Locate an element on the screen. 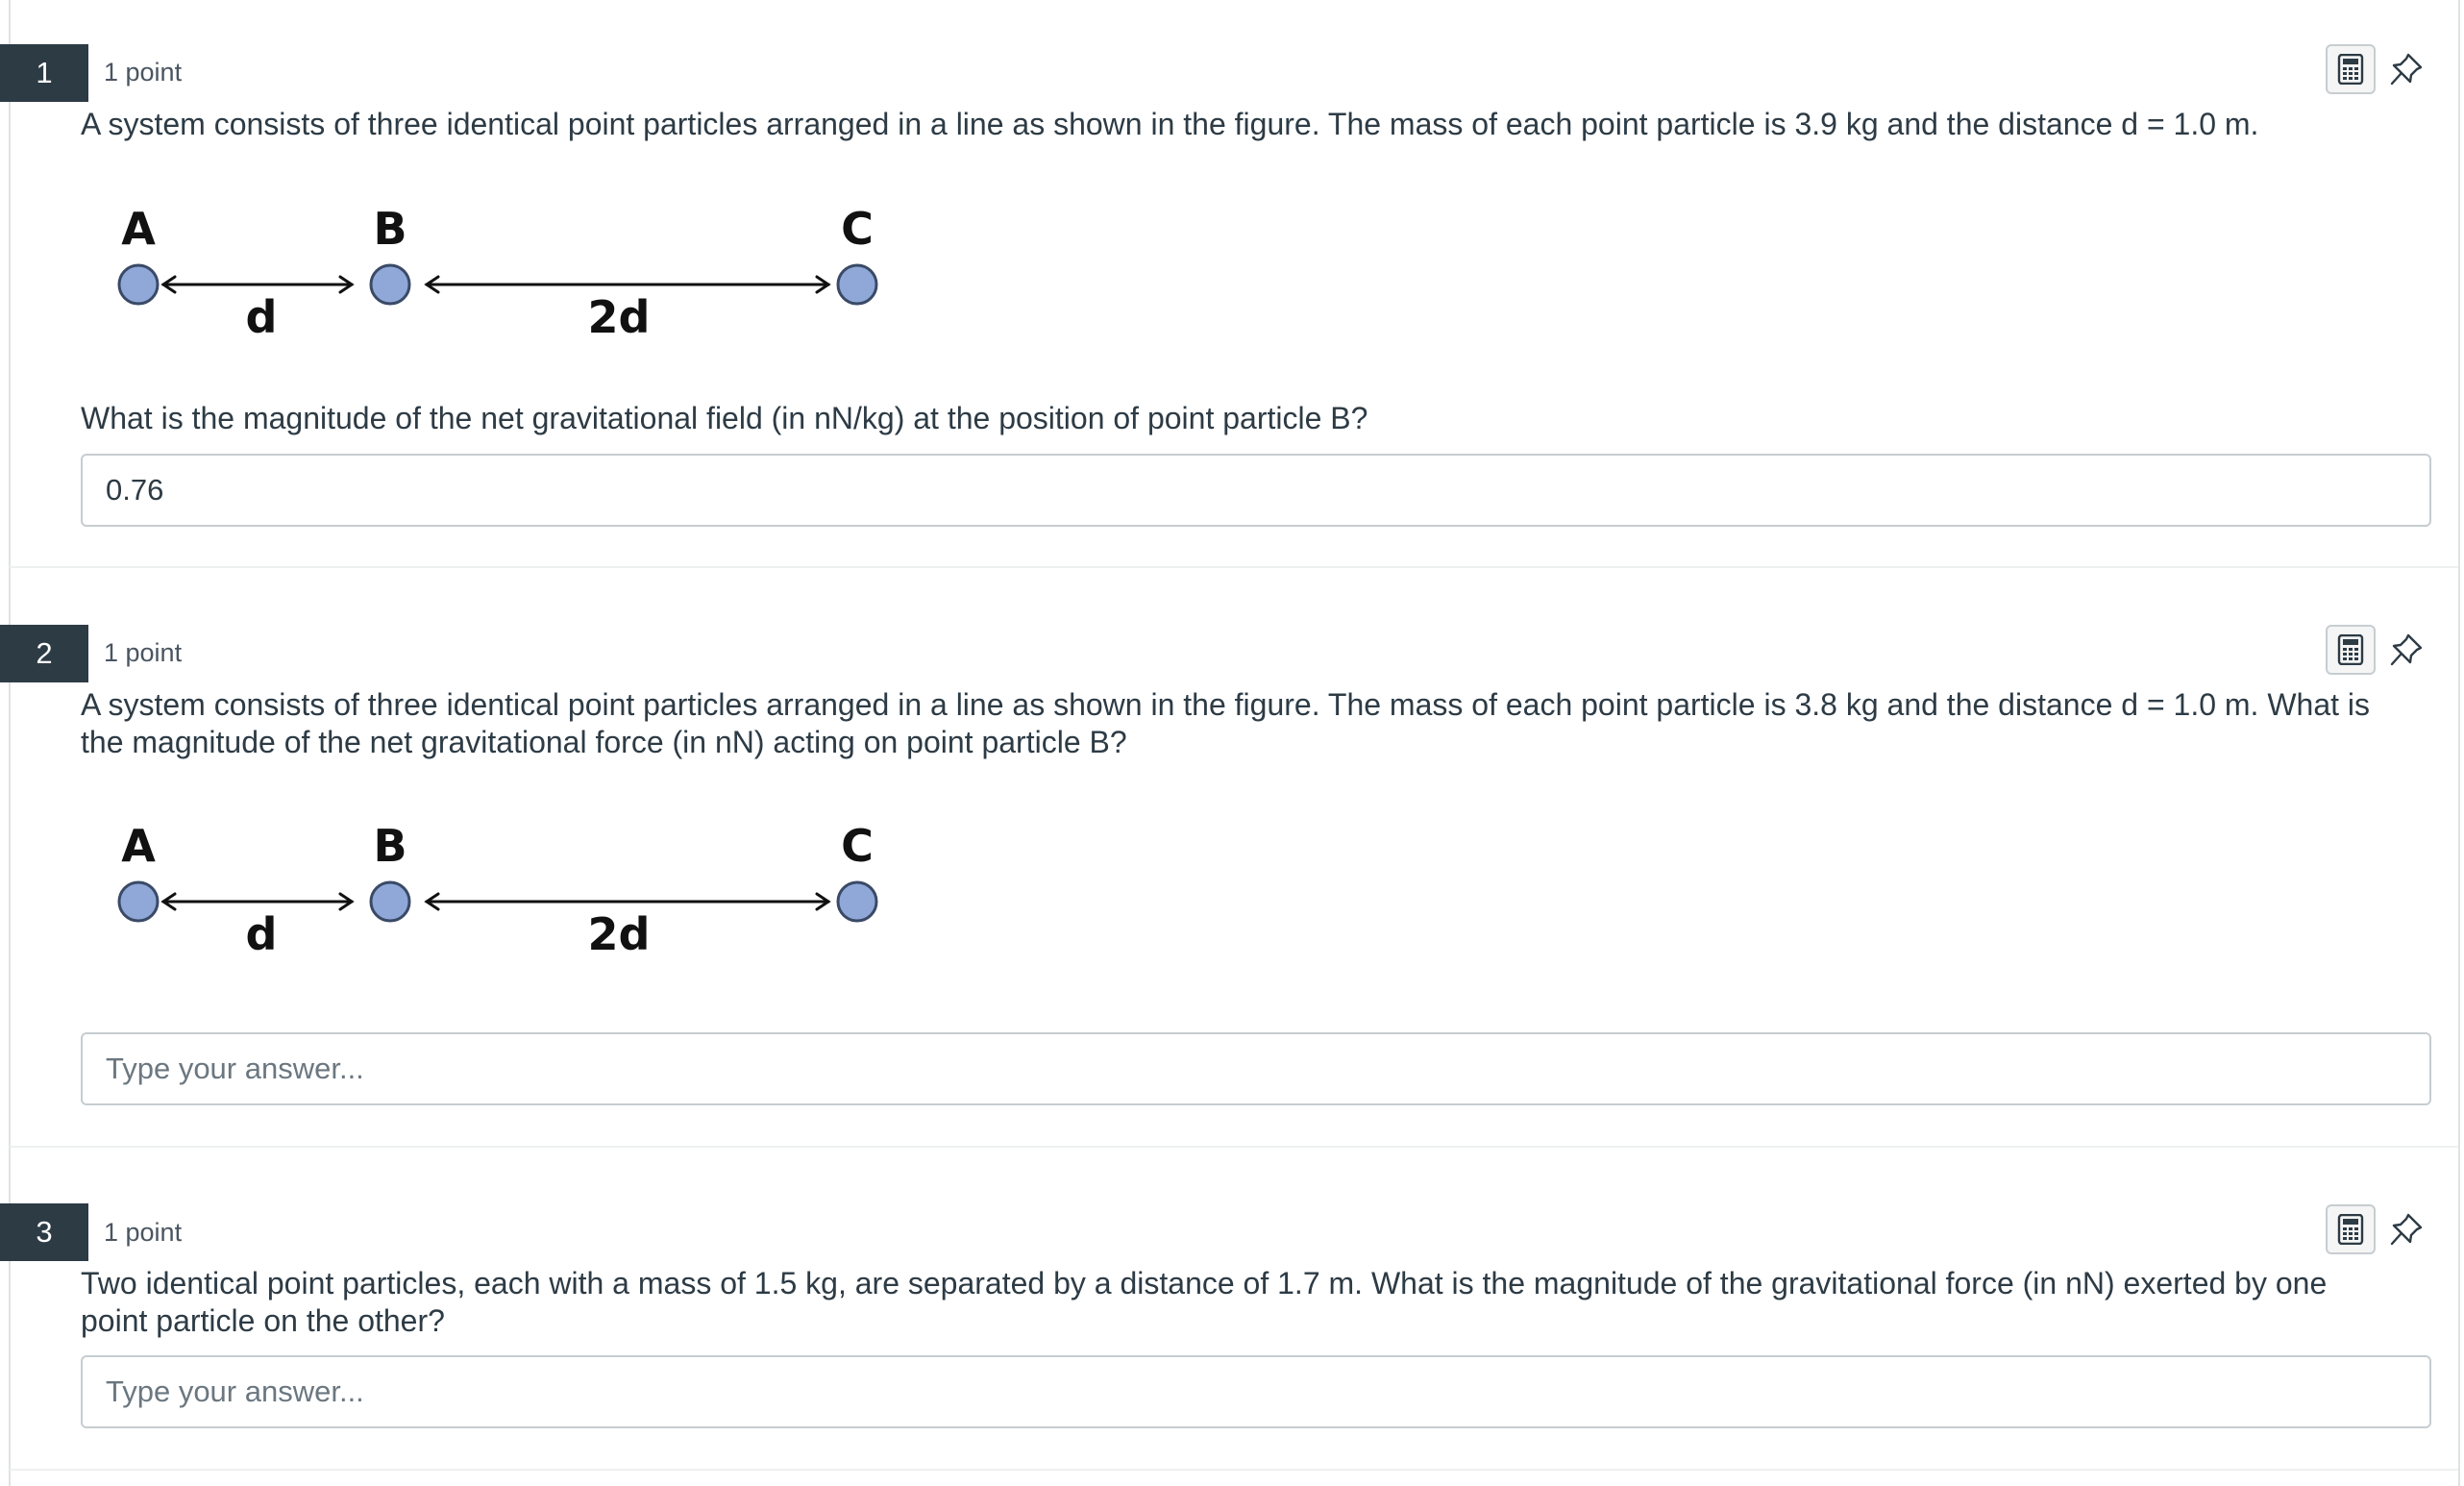 The width and height of the screenshot is (2464, 1486). question-number: 1 is located at coordinates (44, 73).